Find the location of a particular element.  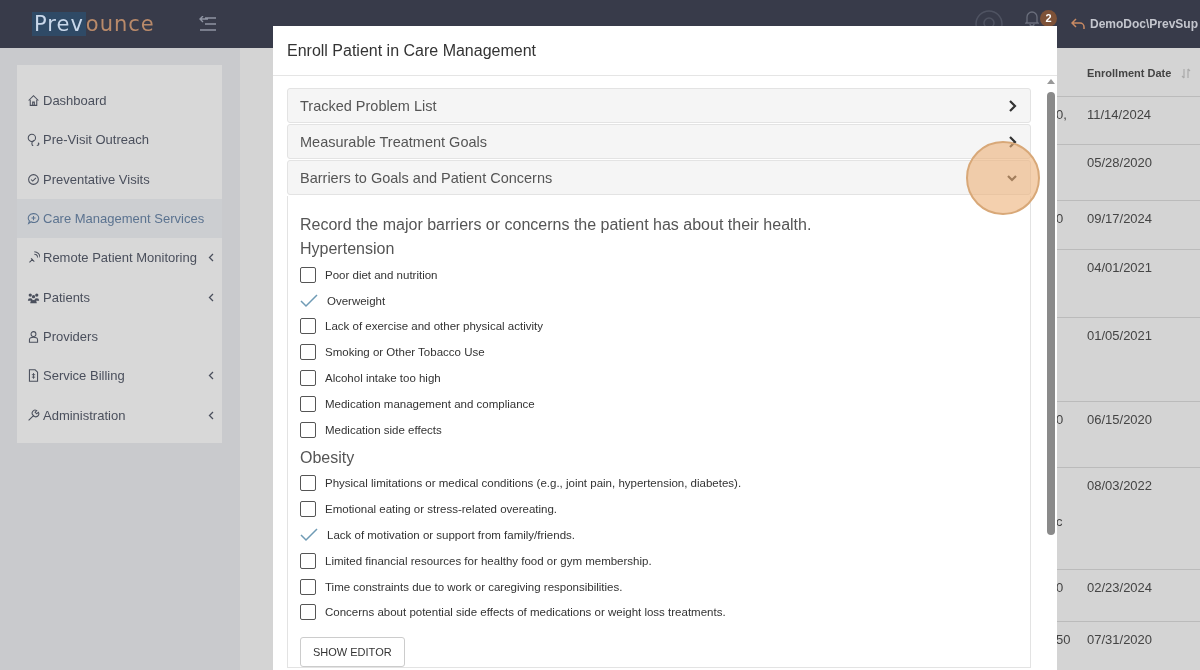

accordion-header: Barriers to Goals and Patient Concerns is located at coordinates (659, 177).